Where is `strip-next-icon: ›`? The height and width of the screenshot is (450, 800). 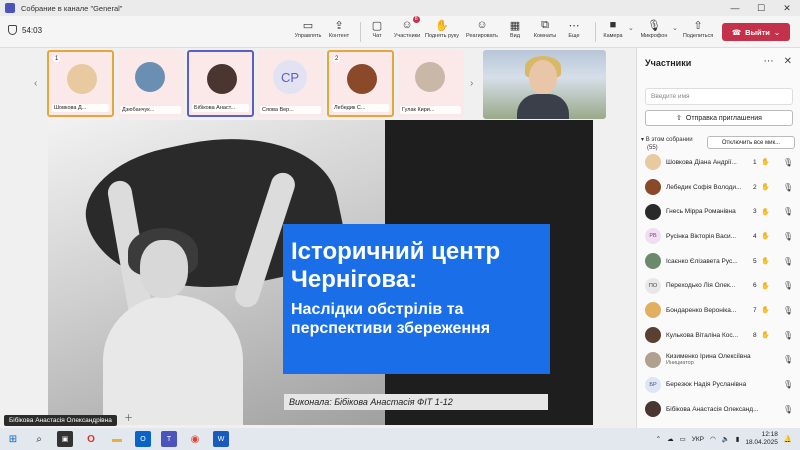 strip-next-icon: › is located at coordinates (471, 83).